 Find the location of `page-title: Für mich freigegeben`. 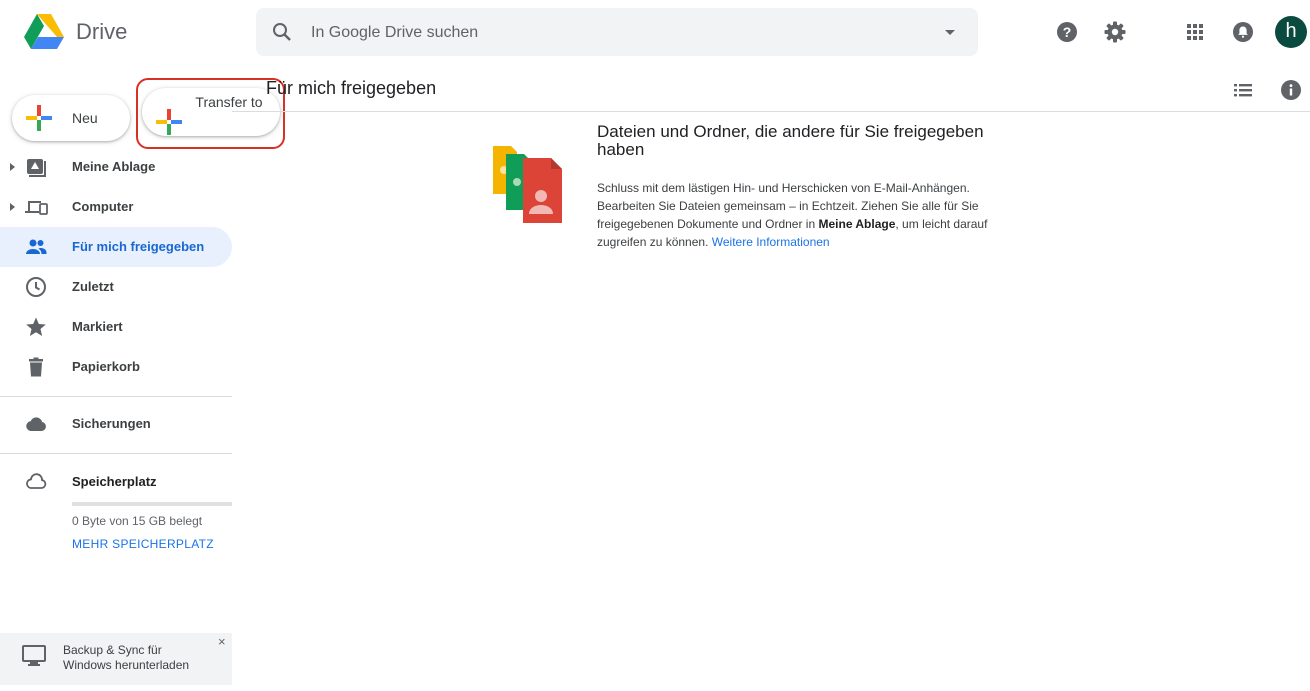

page-title: Für mich freigegeben is located at coordinates (351, 88).